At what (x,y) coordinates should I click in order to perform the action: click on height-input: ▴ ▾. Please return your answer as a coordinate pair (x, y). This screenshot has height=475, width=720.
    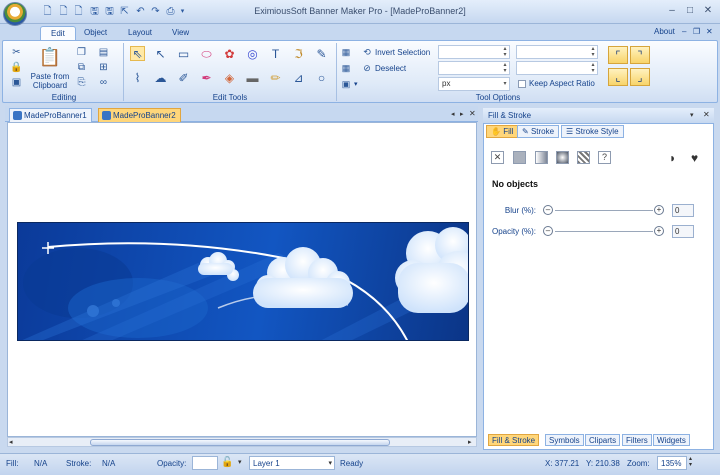
    Looking at the image, I should click on (557, 68).